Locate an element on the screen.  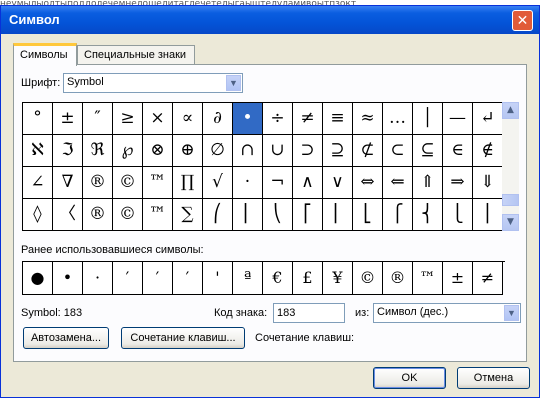
symbol-cell: ° is located at coordinates (38, 119).